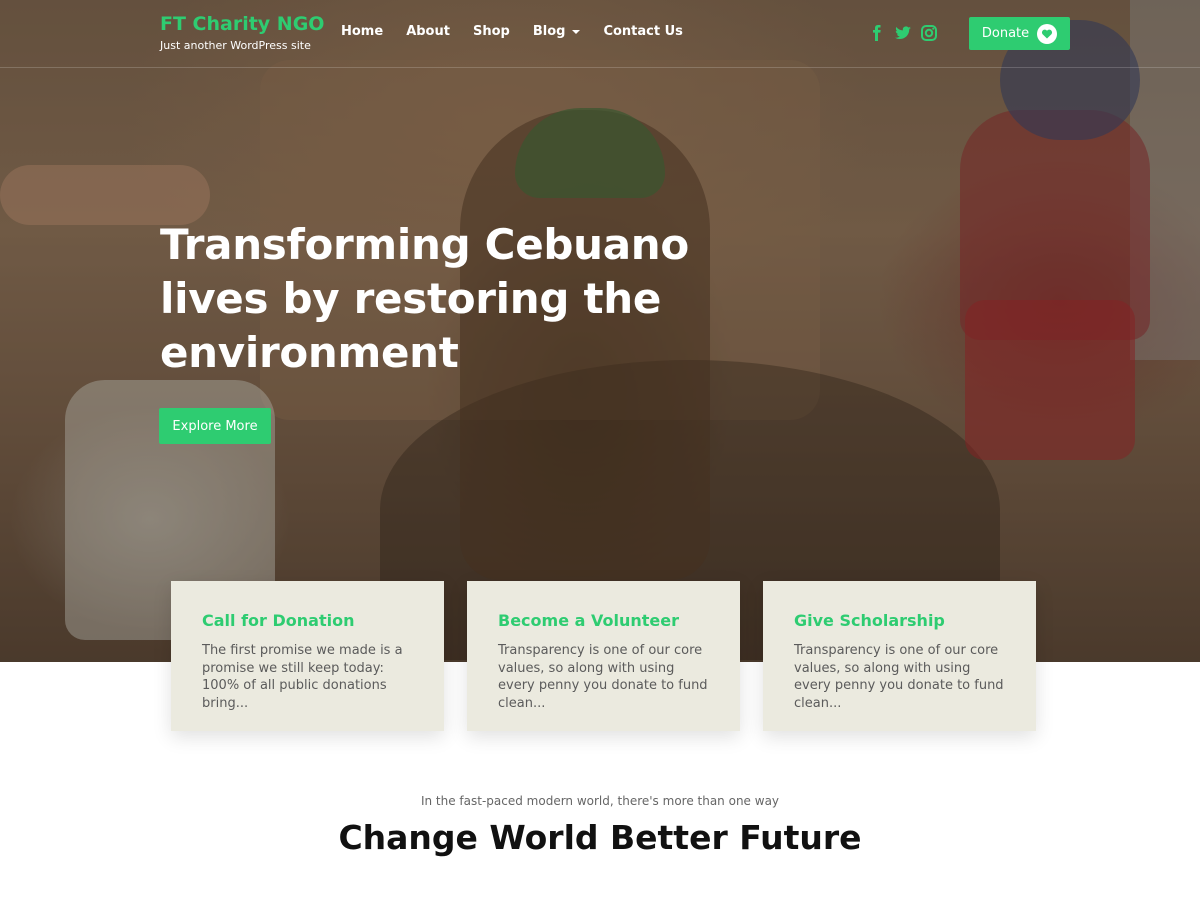 The height and width of the screenshot is (900, 1200). Describe the element at coordinates (1050, 380) in the screenshot. I see `hero-photo-legs` at that location.